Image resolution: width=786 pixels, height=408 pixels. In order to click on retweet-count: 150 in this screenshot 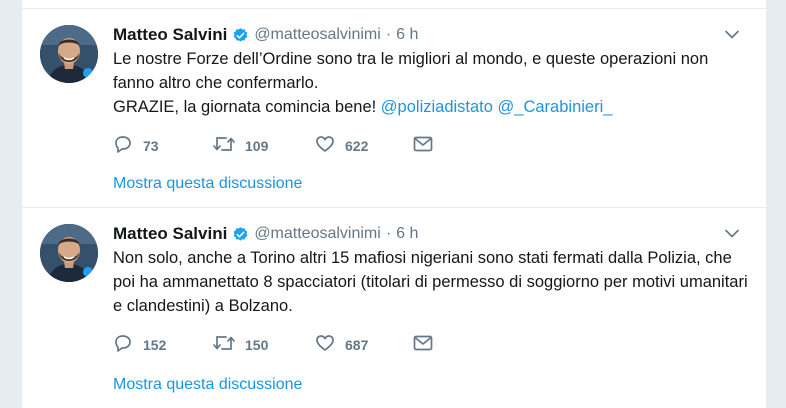, I will do `click(257, 345)`.